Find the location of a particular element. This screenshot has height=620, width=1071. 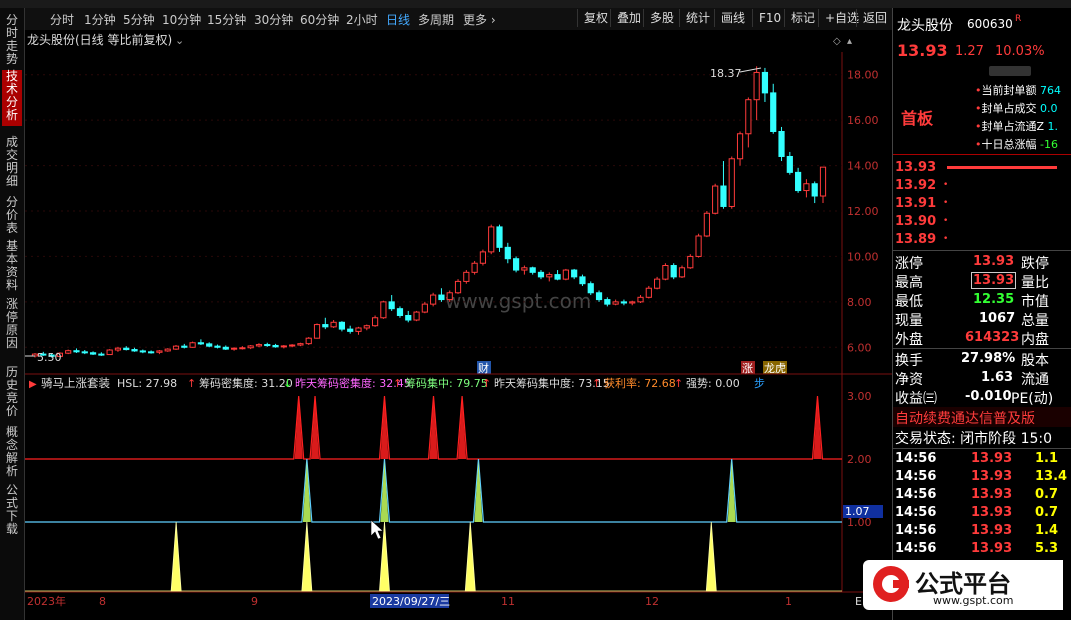

period-2h: 2小时 is located at coordinates (362, 19).